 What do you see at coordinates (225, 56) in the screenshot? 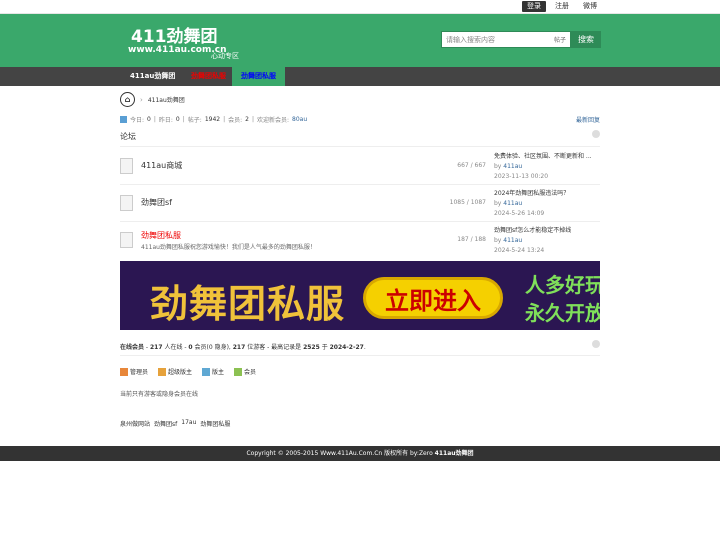
I see `site-tagline: 心动专区` at bounding box center [225, 56].